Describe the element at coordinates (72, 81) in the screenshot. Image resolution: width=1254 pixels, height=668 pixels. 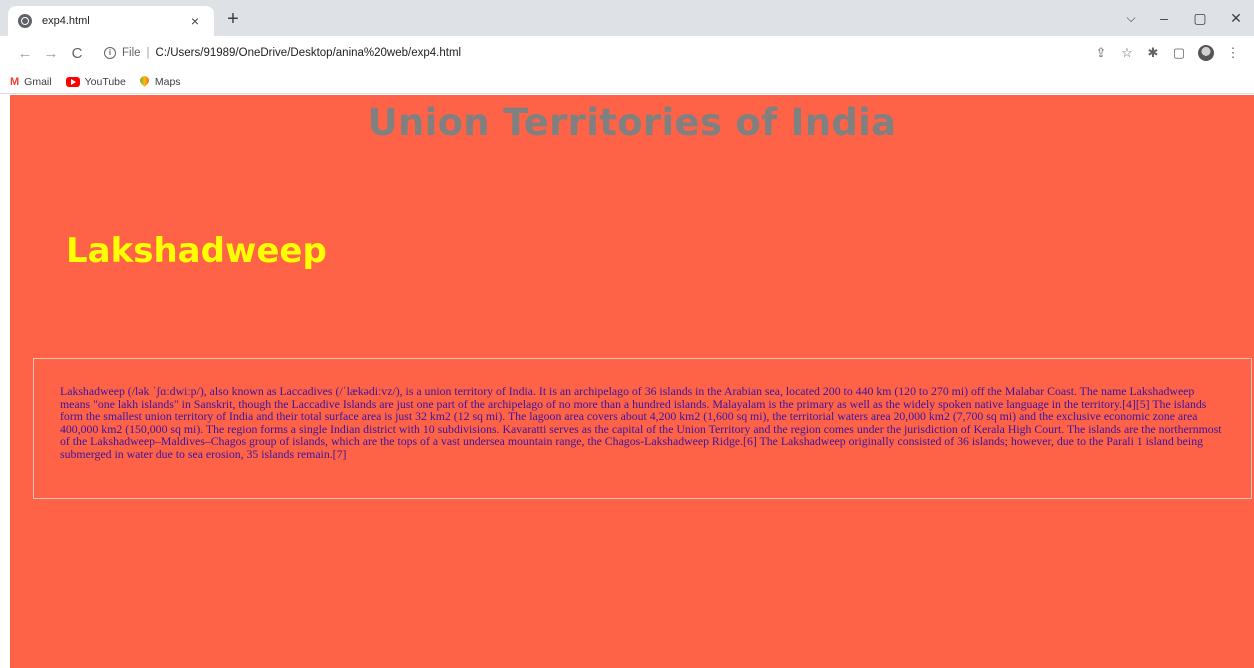
I see `youtube-icon` at that location.